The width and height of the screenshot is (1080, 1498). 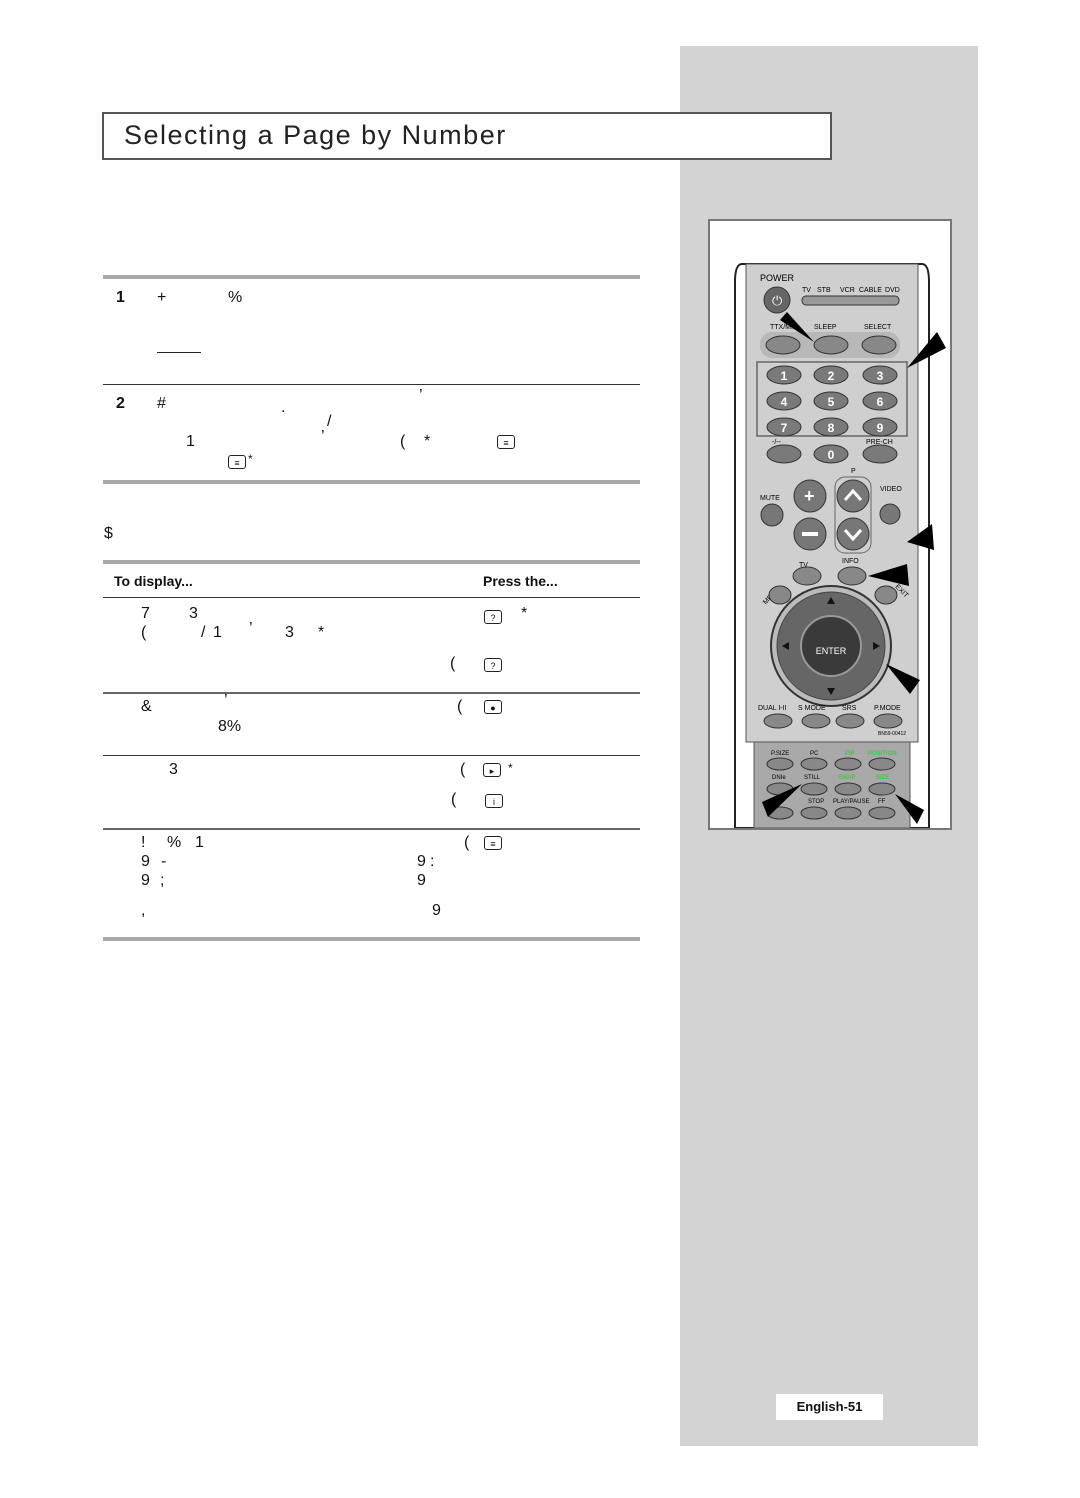 What do you see at coordinates (203, 632) in the screenshot?
I see `cell-text: /` at bounding box center [203, 632].